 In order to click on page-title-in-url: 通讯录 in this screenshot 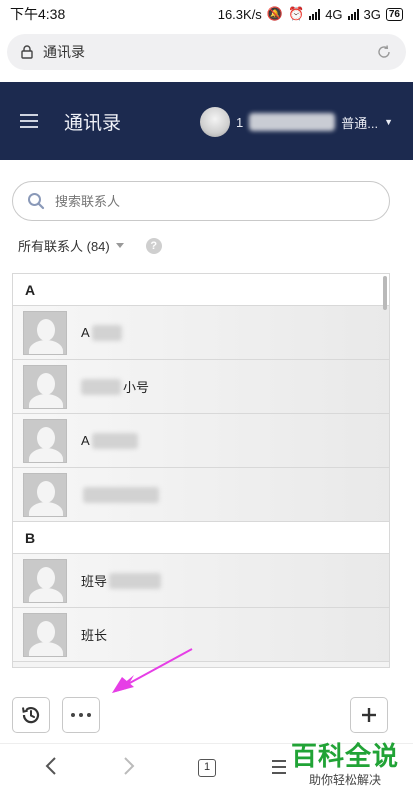, I will do `click(64, 52)`.